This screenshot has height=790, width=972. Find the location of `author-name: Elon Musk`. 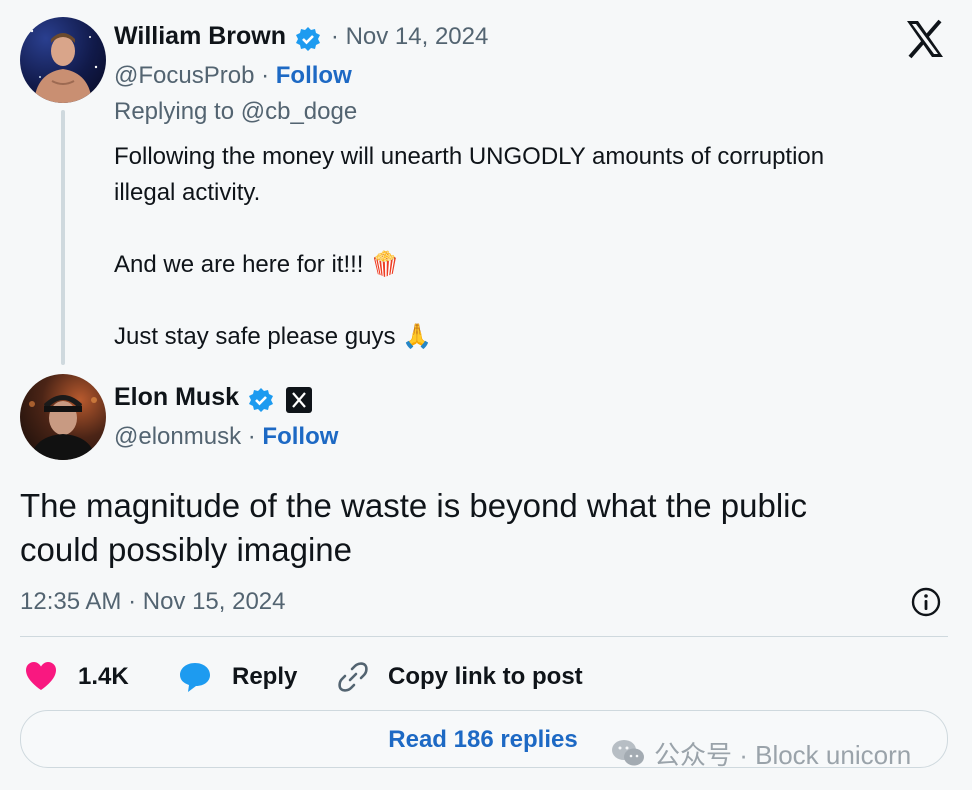

author-name: Elon Musk is located at coordinates (176, 397).